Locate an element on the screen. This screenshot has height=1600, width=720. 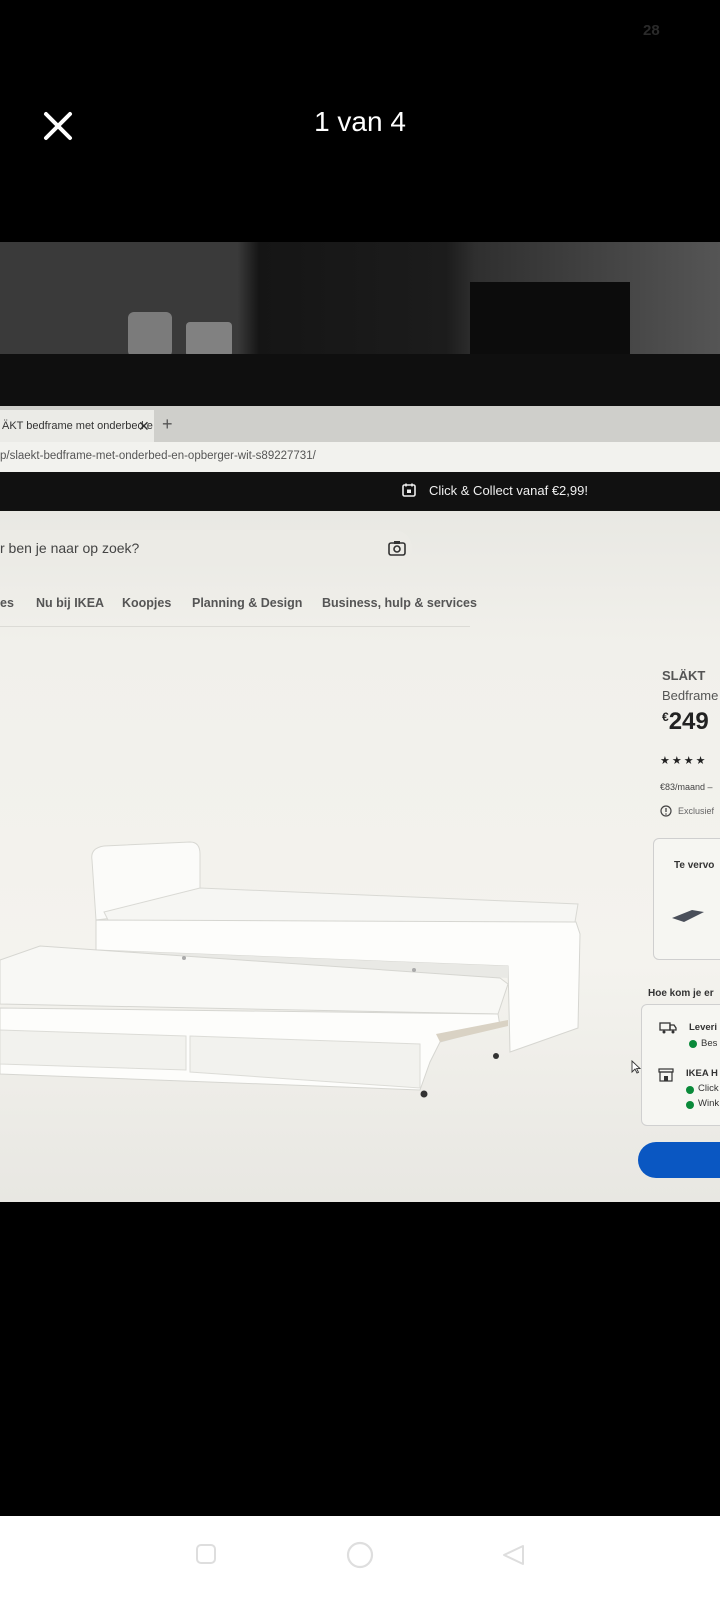
image-counter: 1 van 4 is located at coordinates (360, 121).